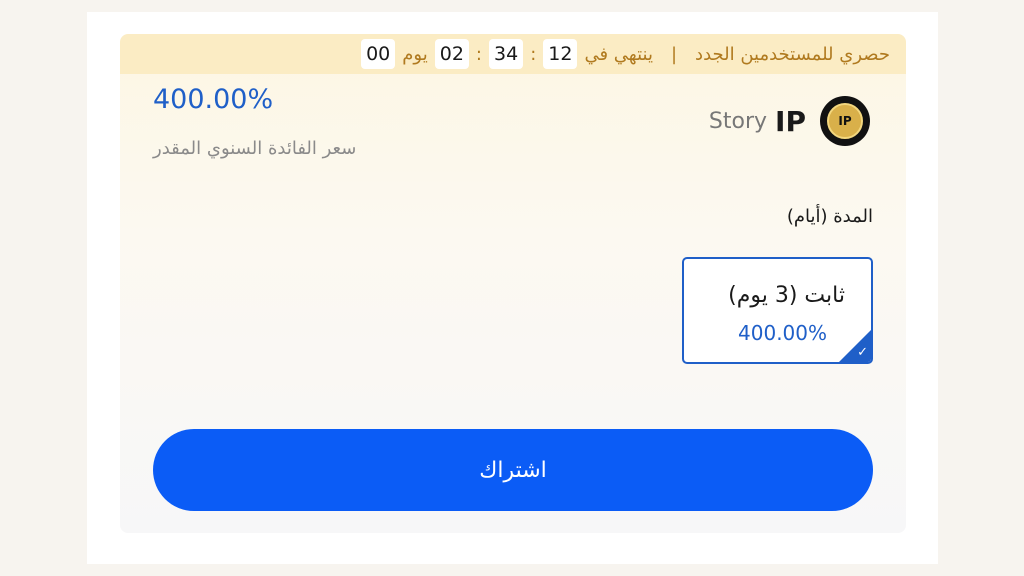 Image resolution: width=1024 pixels, height=576 pixels. What do you see at coordinates (782, 333) in the screenshot?
I see `duration-option-rate: 400.00%` at bounding box center [782, 333].